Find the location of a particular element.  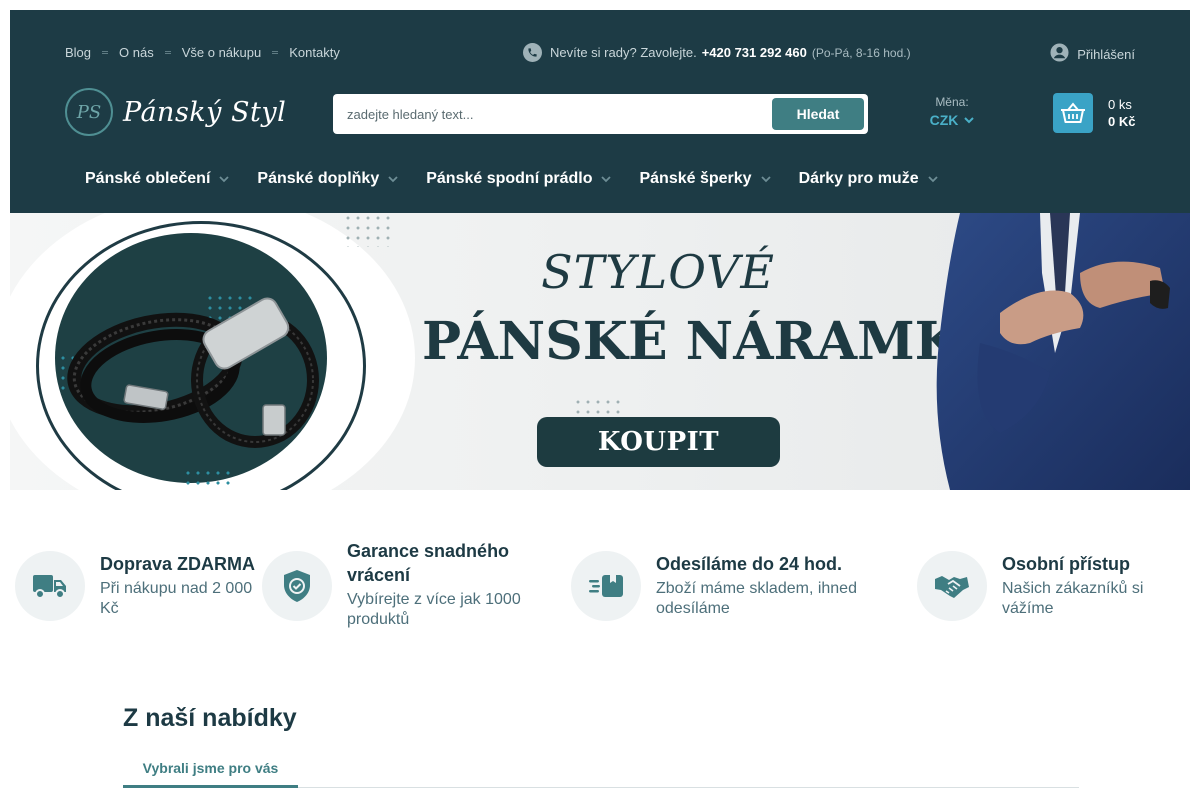

cart-widget: 0 ks 0 Kč is located at coordinates (1094, 113).